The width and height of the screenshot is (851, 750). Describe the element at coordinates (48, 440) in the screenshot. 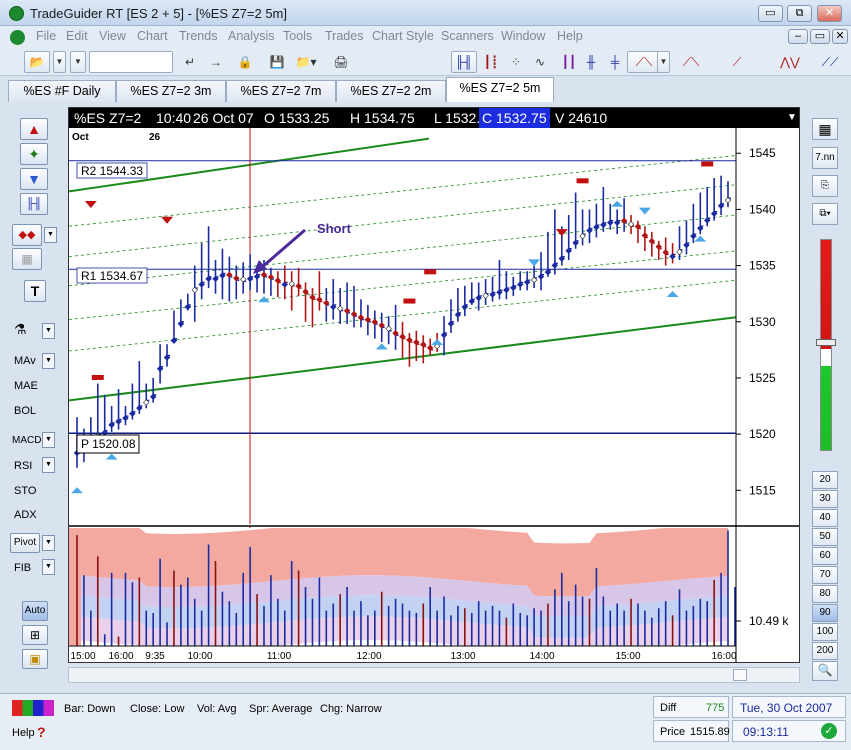

I see `macd-dropdown-icon: ▼` at that location.